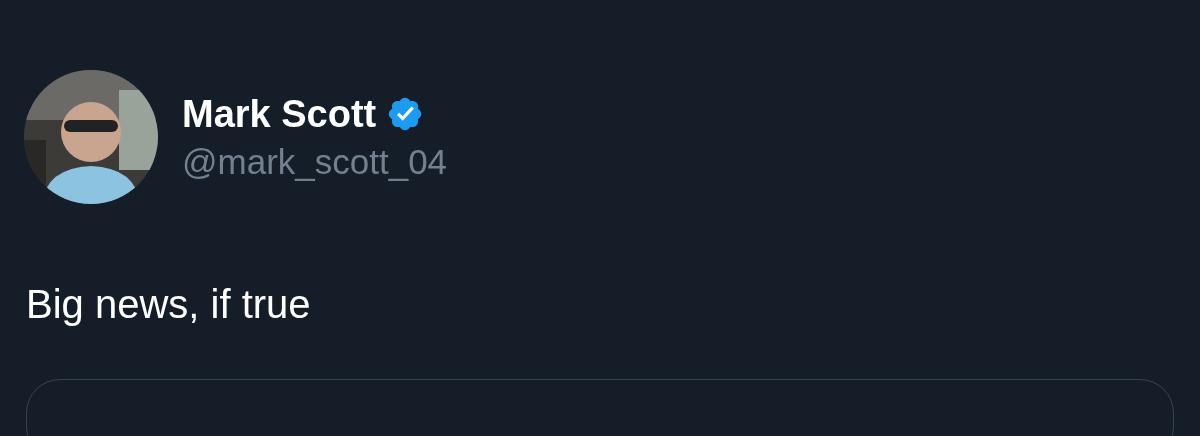  What do you see at coordinates (169, 304) in the screenshot?
I see `post-text: Big news, if true` at bounding box center [169, 304].